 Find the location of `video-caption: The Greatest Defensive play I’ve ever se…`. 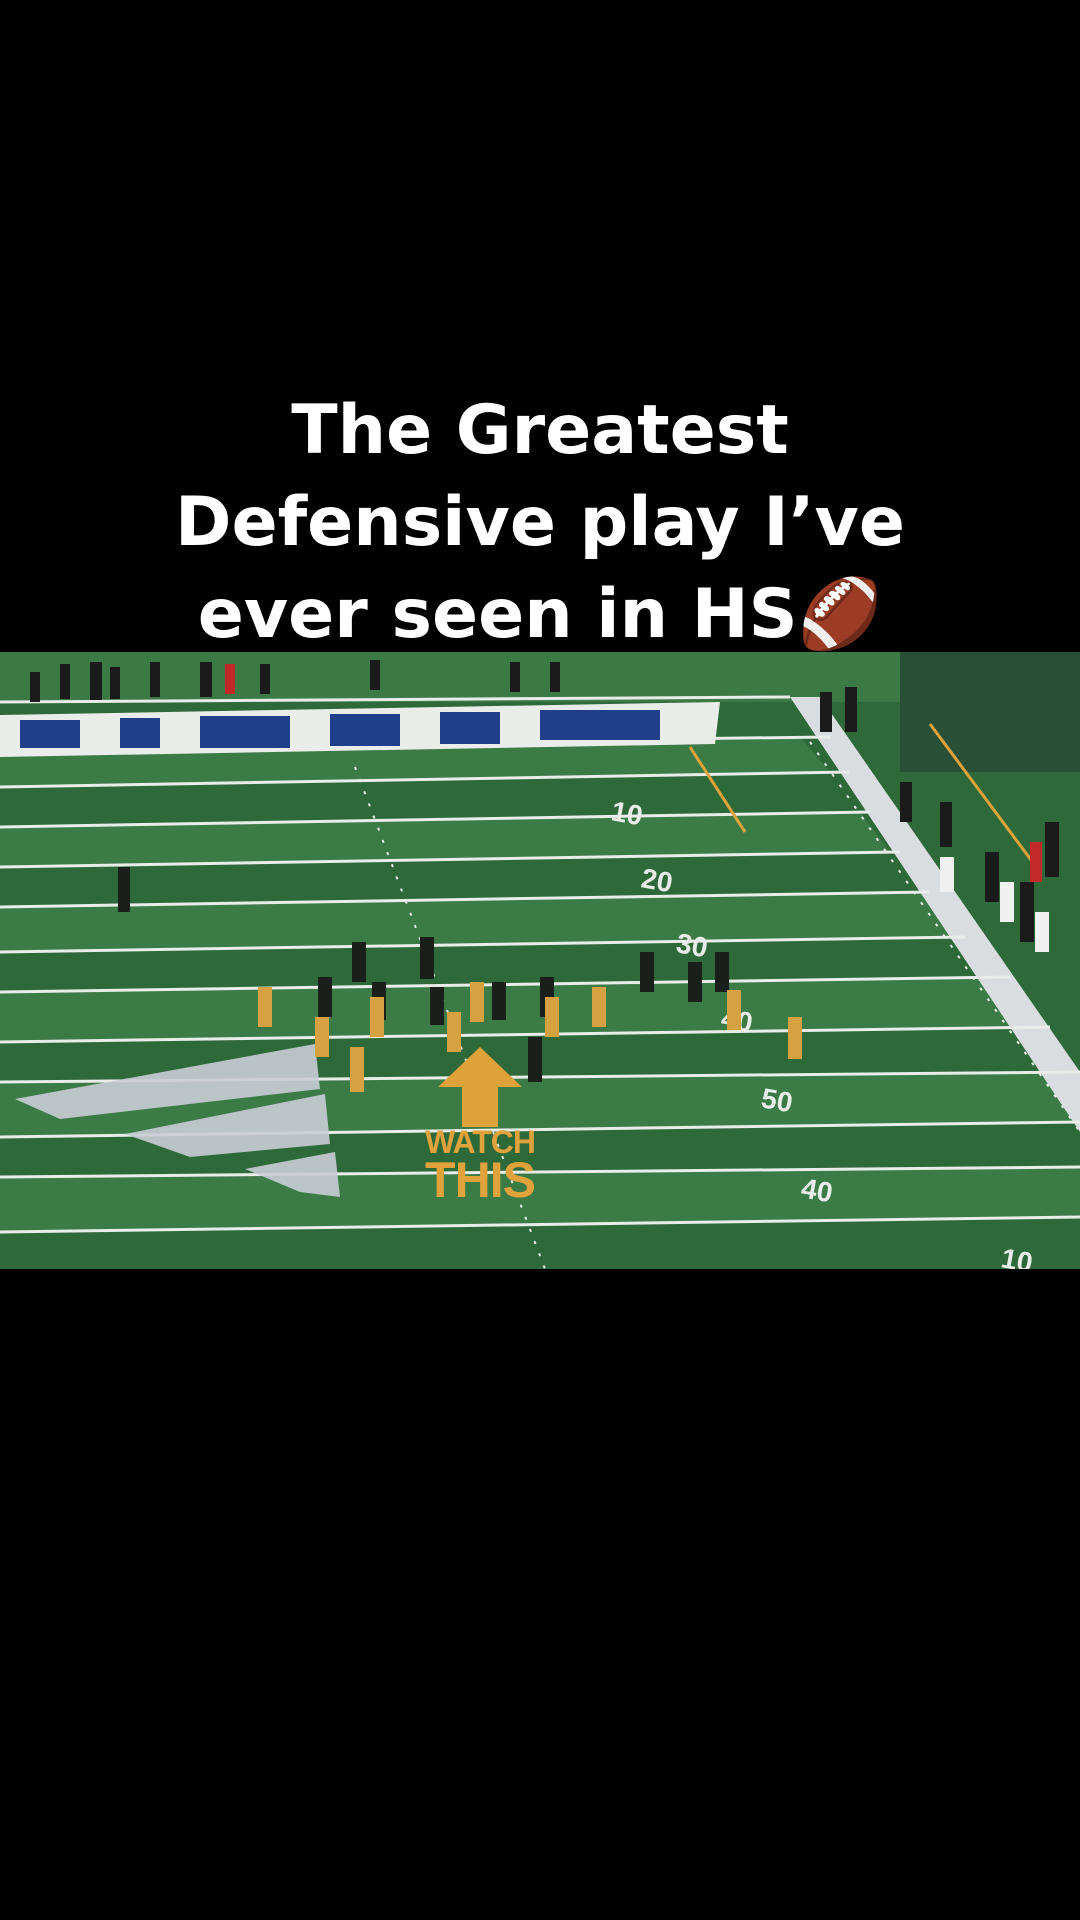

video-caption: The Greatest Defensive play I’ve ever se… is located at coordinates (540, 523).